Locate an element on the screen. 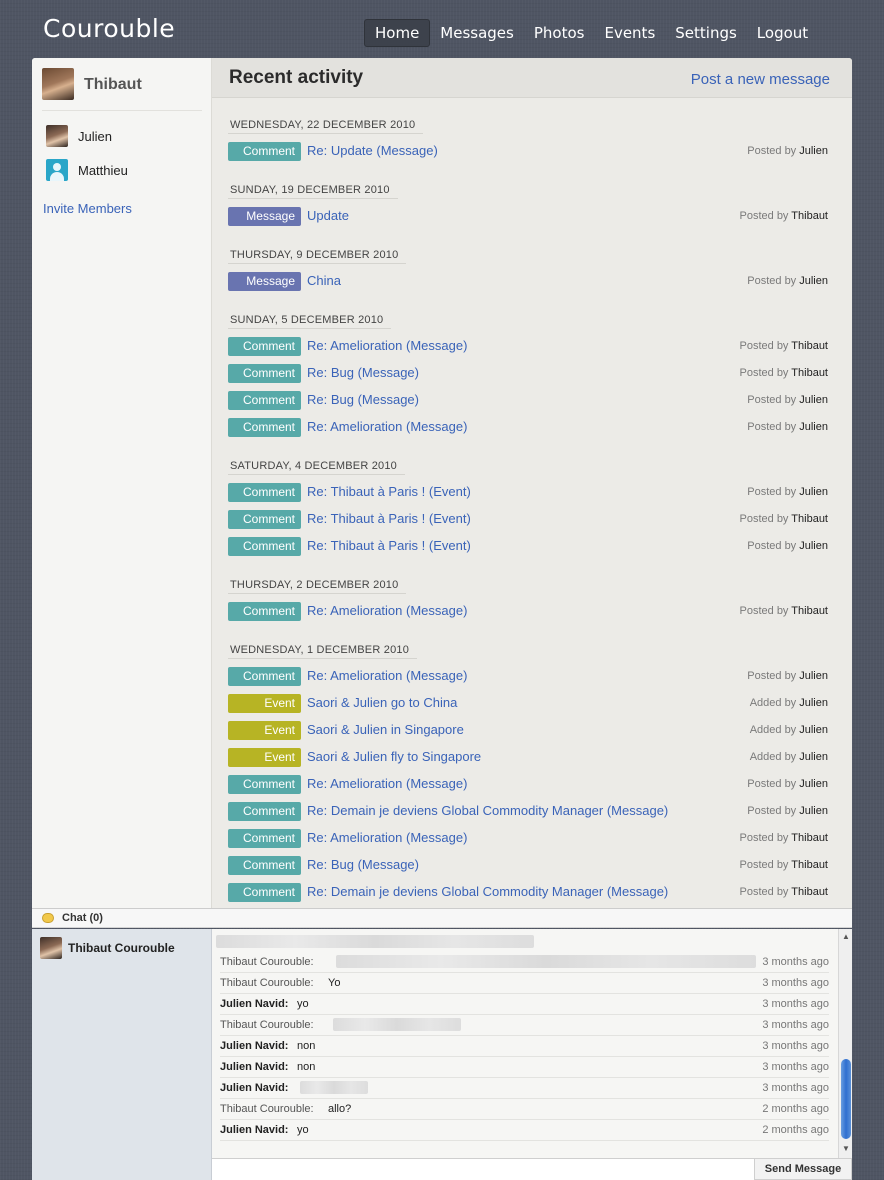 Image resolution: width=884 pixels, height=1180 pixels. chat-user: Thibaut Courouble is located at coordinates (107, 948).